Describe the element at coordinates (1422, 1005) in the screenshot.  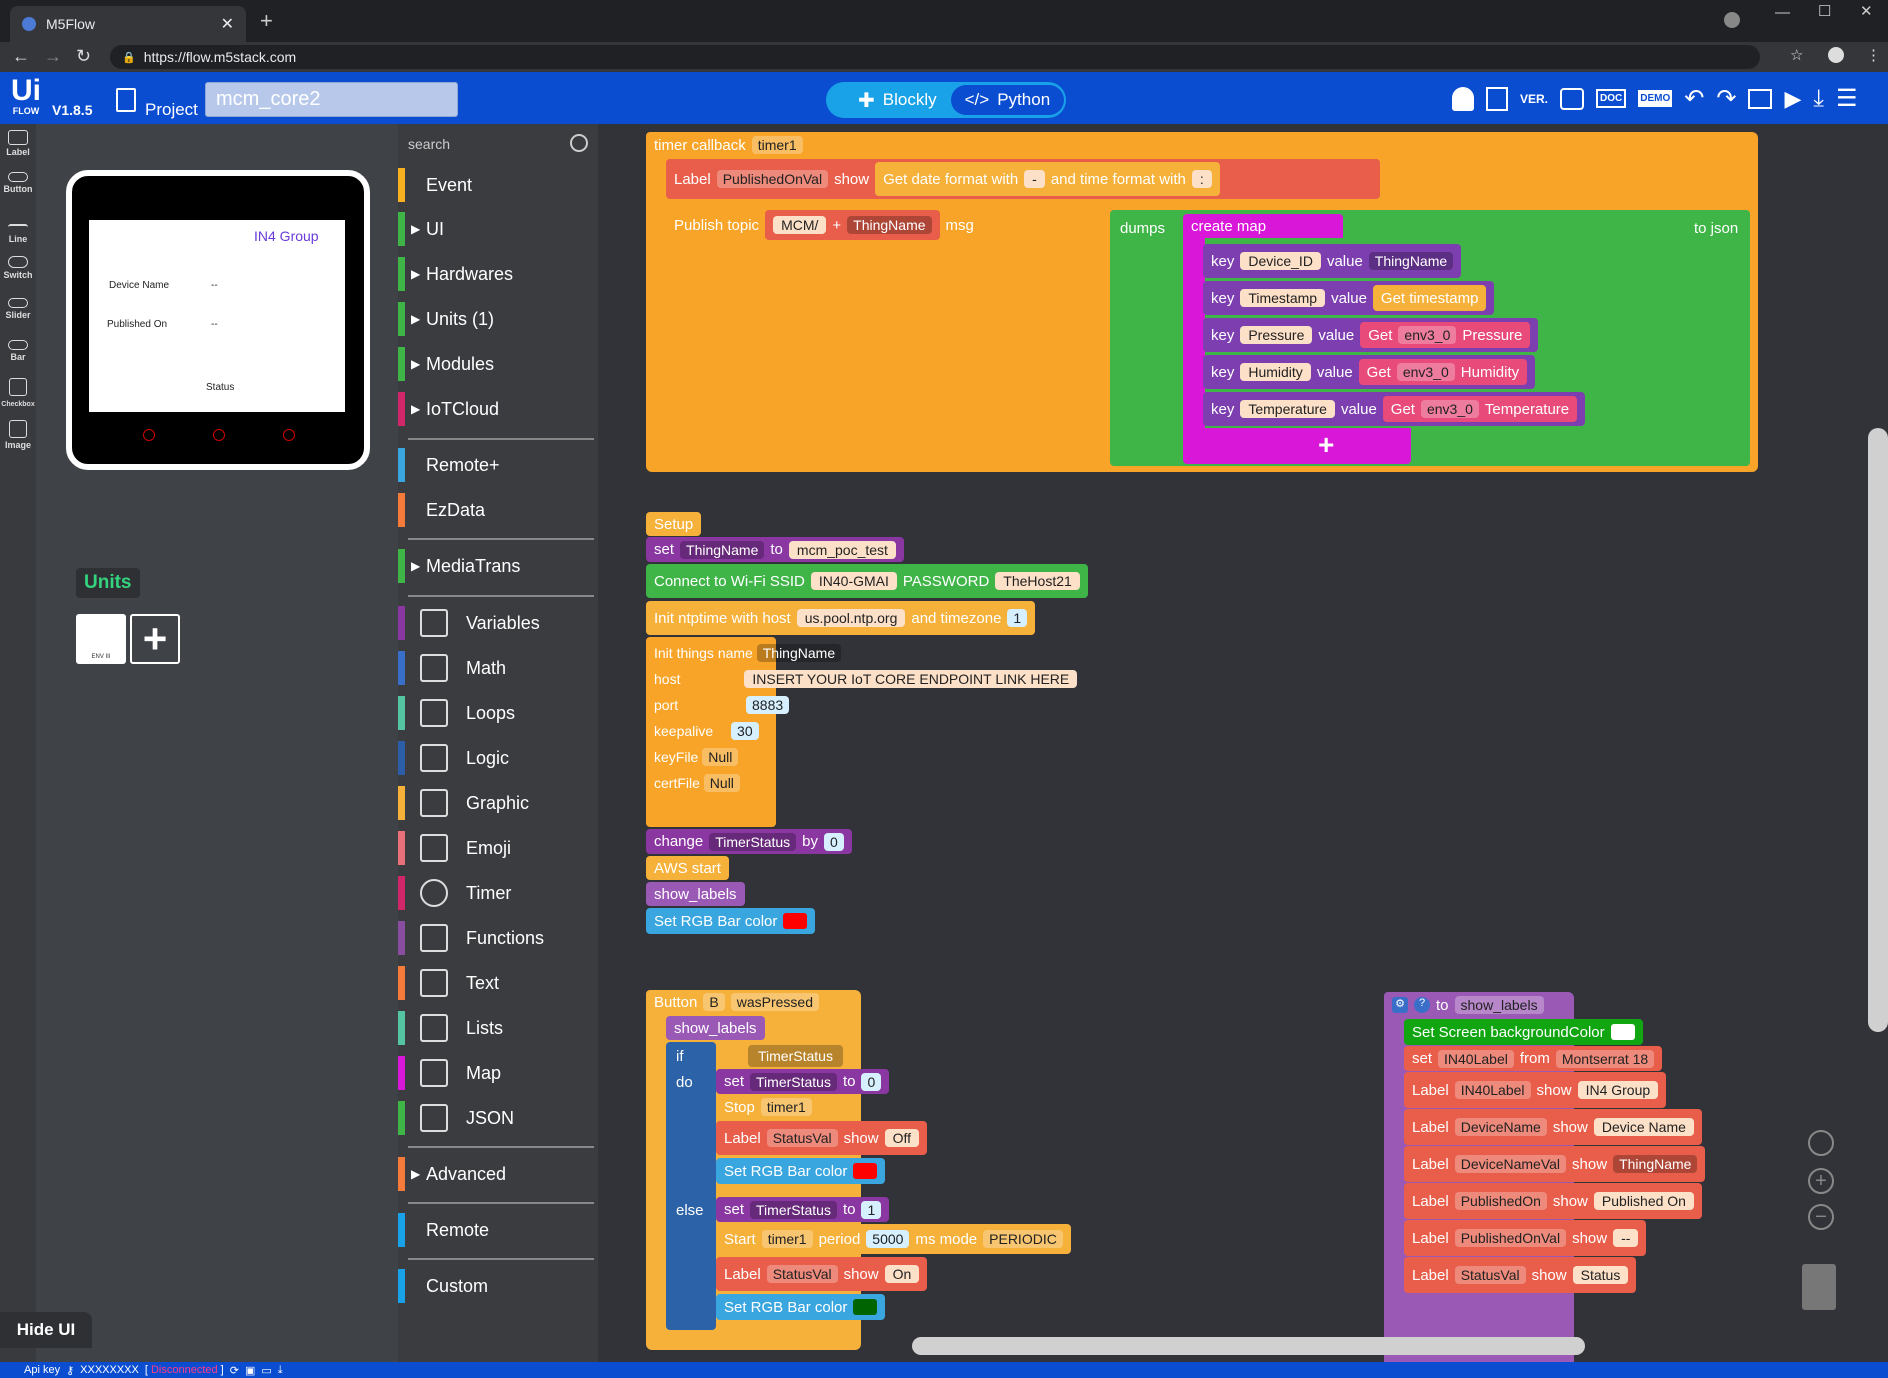
I see `help-icon: ?` at that location.